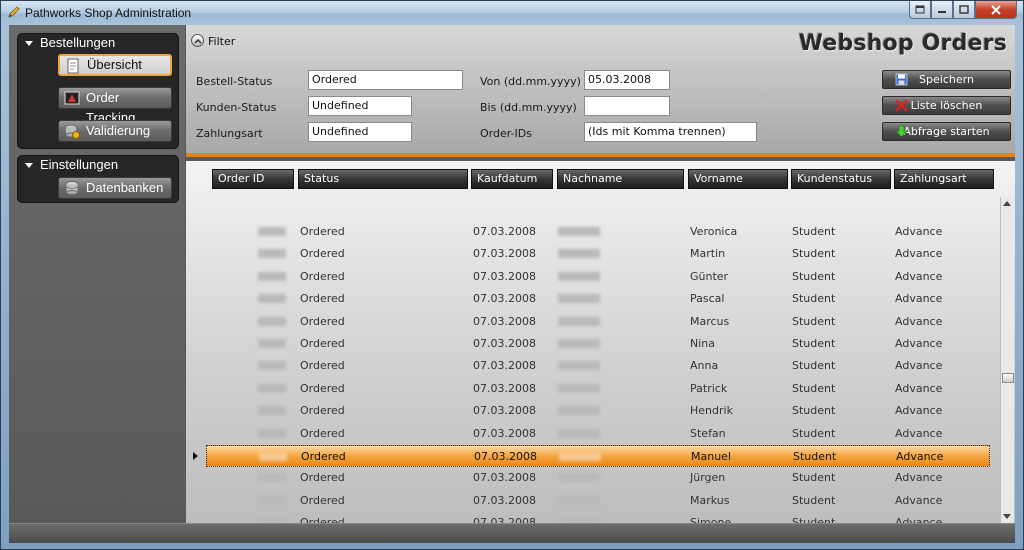 The image size is (1024, 550). I want to click on table-row: Ordered 07.03.2008 Nina Student Advance, so click(598, 344).